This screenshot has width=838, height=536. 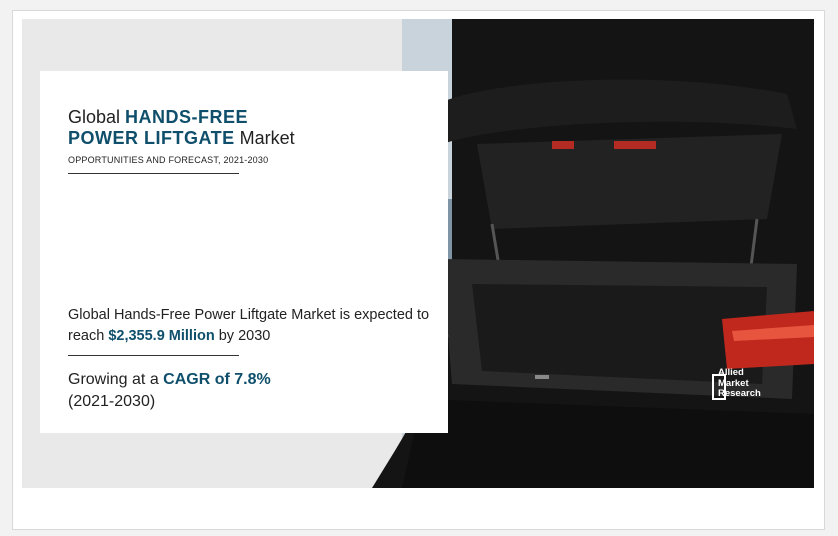 What do you see at coordinates (161, 336) in the screenshot?
I see `market-size-value: $2,355.9 Million` at bounding box center [161, 336].